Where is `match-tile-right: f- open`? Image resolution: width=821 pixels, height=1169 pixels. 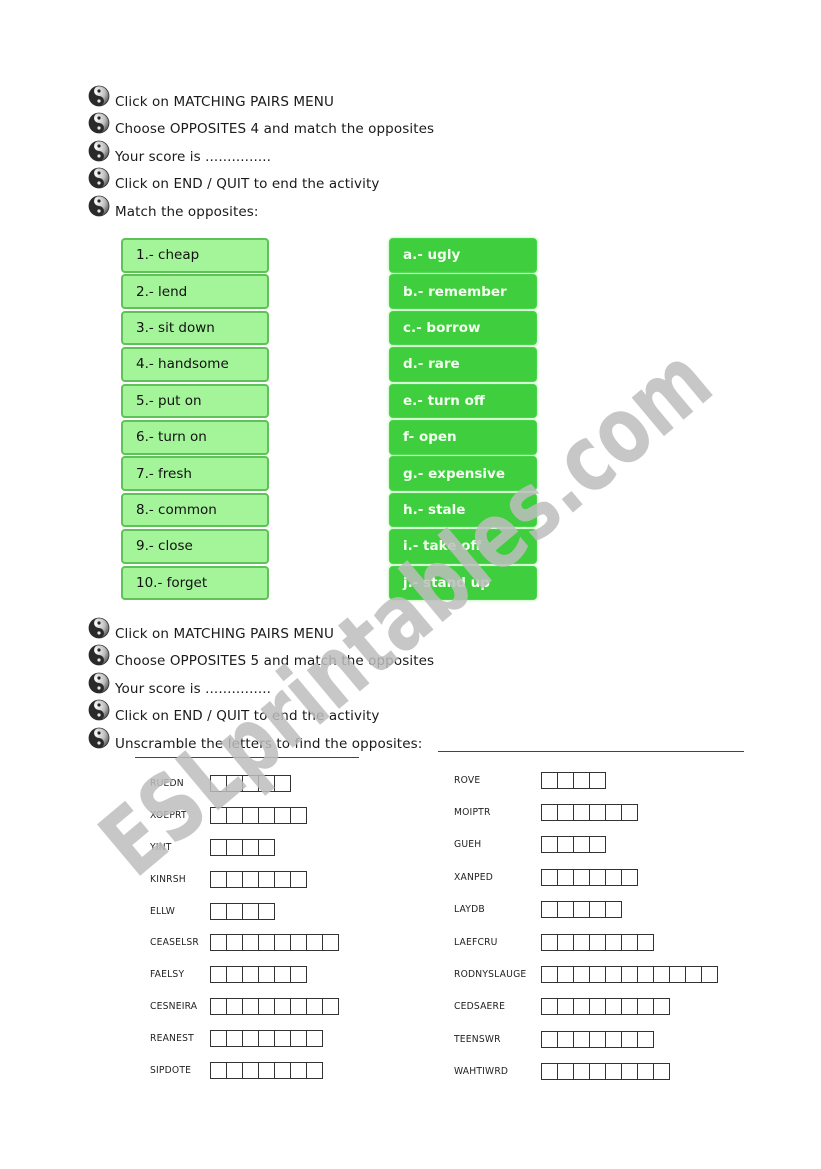 match-tile-right: f- open is located at coordinates (463, 437).